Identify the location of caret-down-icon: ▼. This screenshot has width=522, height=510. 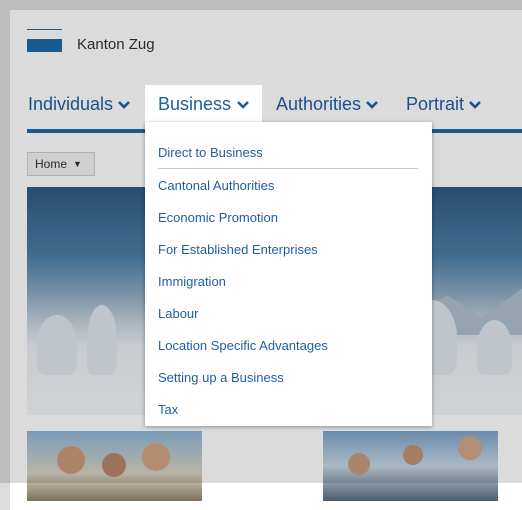
(77, 164).